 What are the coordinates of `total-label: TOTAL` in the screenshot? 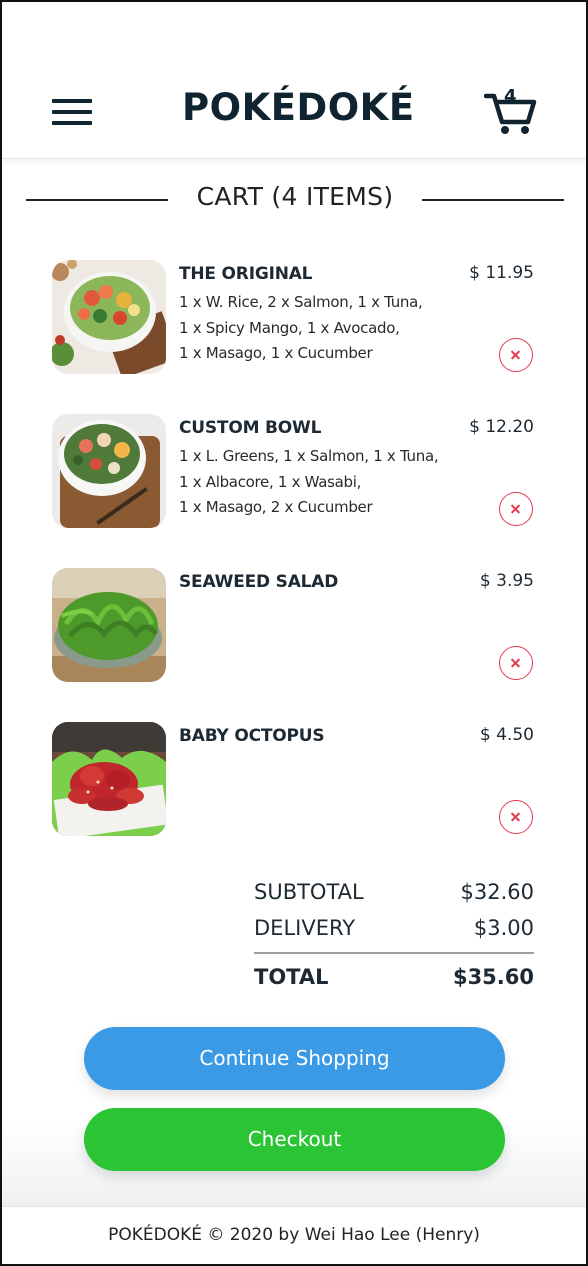 It's located at (291, 977).